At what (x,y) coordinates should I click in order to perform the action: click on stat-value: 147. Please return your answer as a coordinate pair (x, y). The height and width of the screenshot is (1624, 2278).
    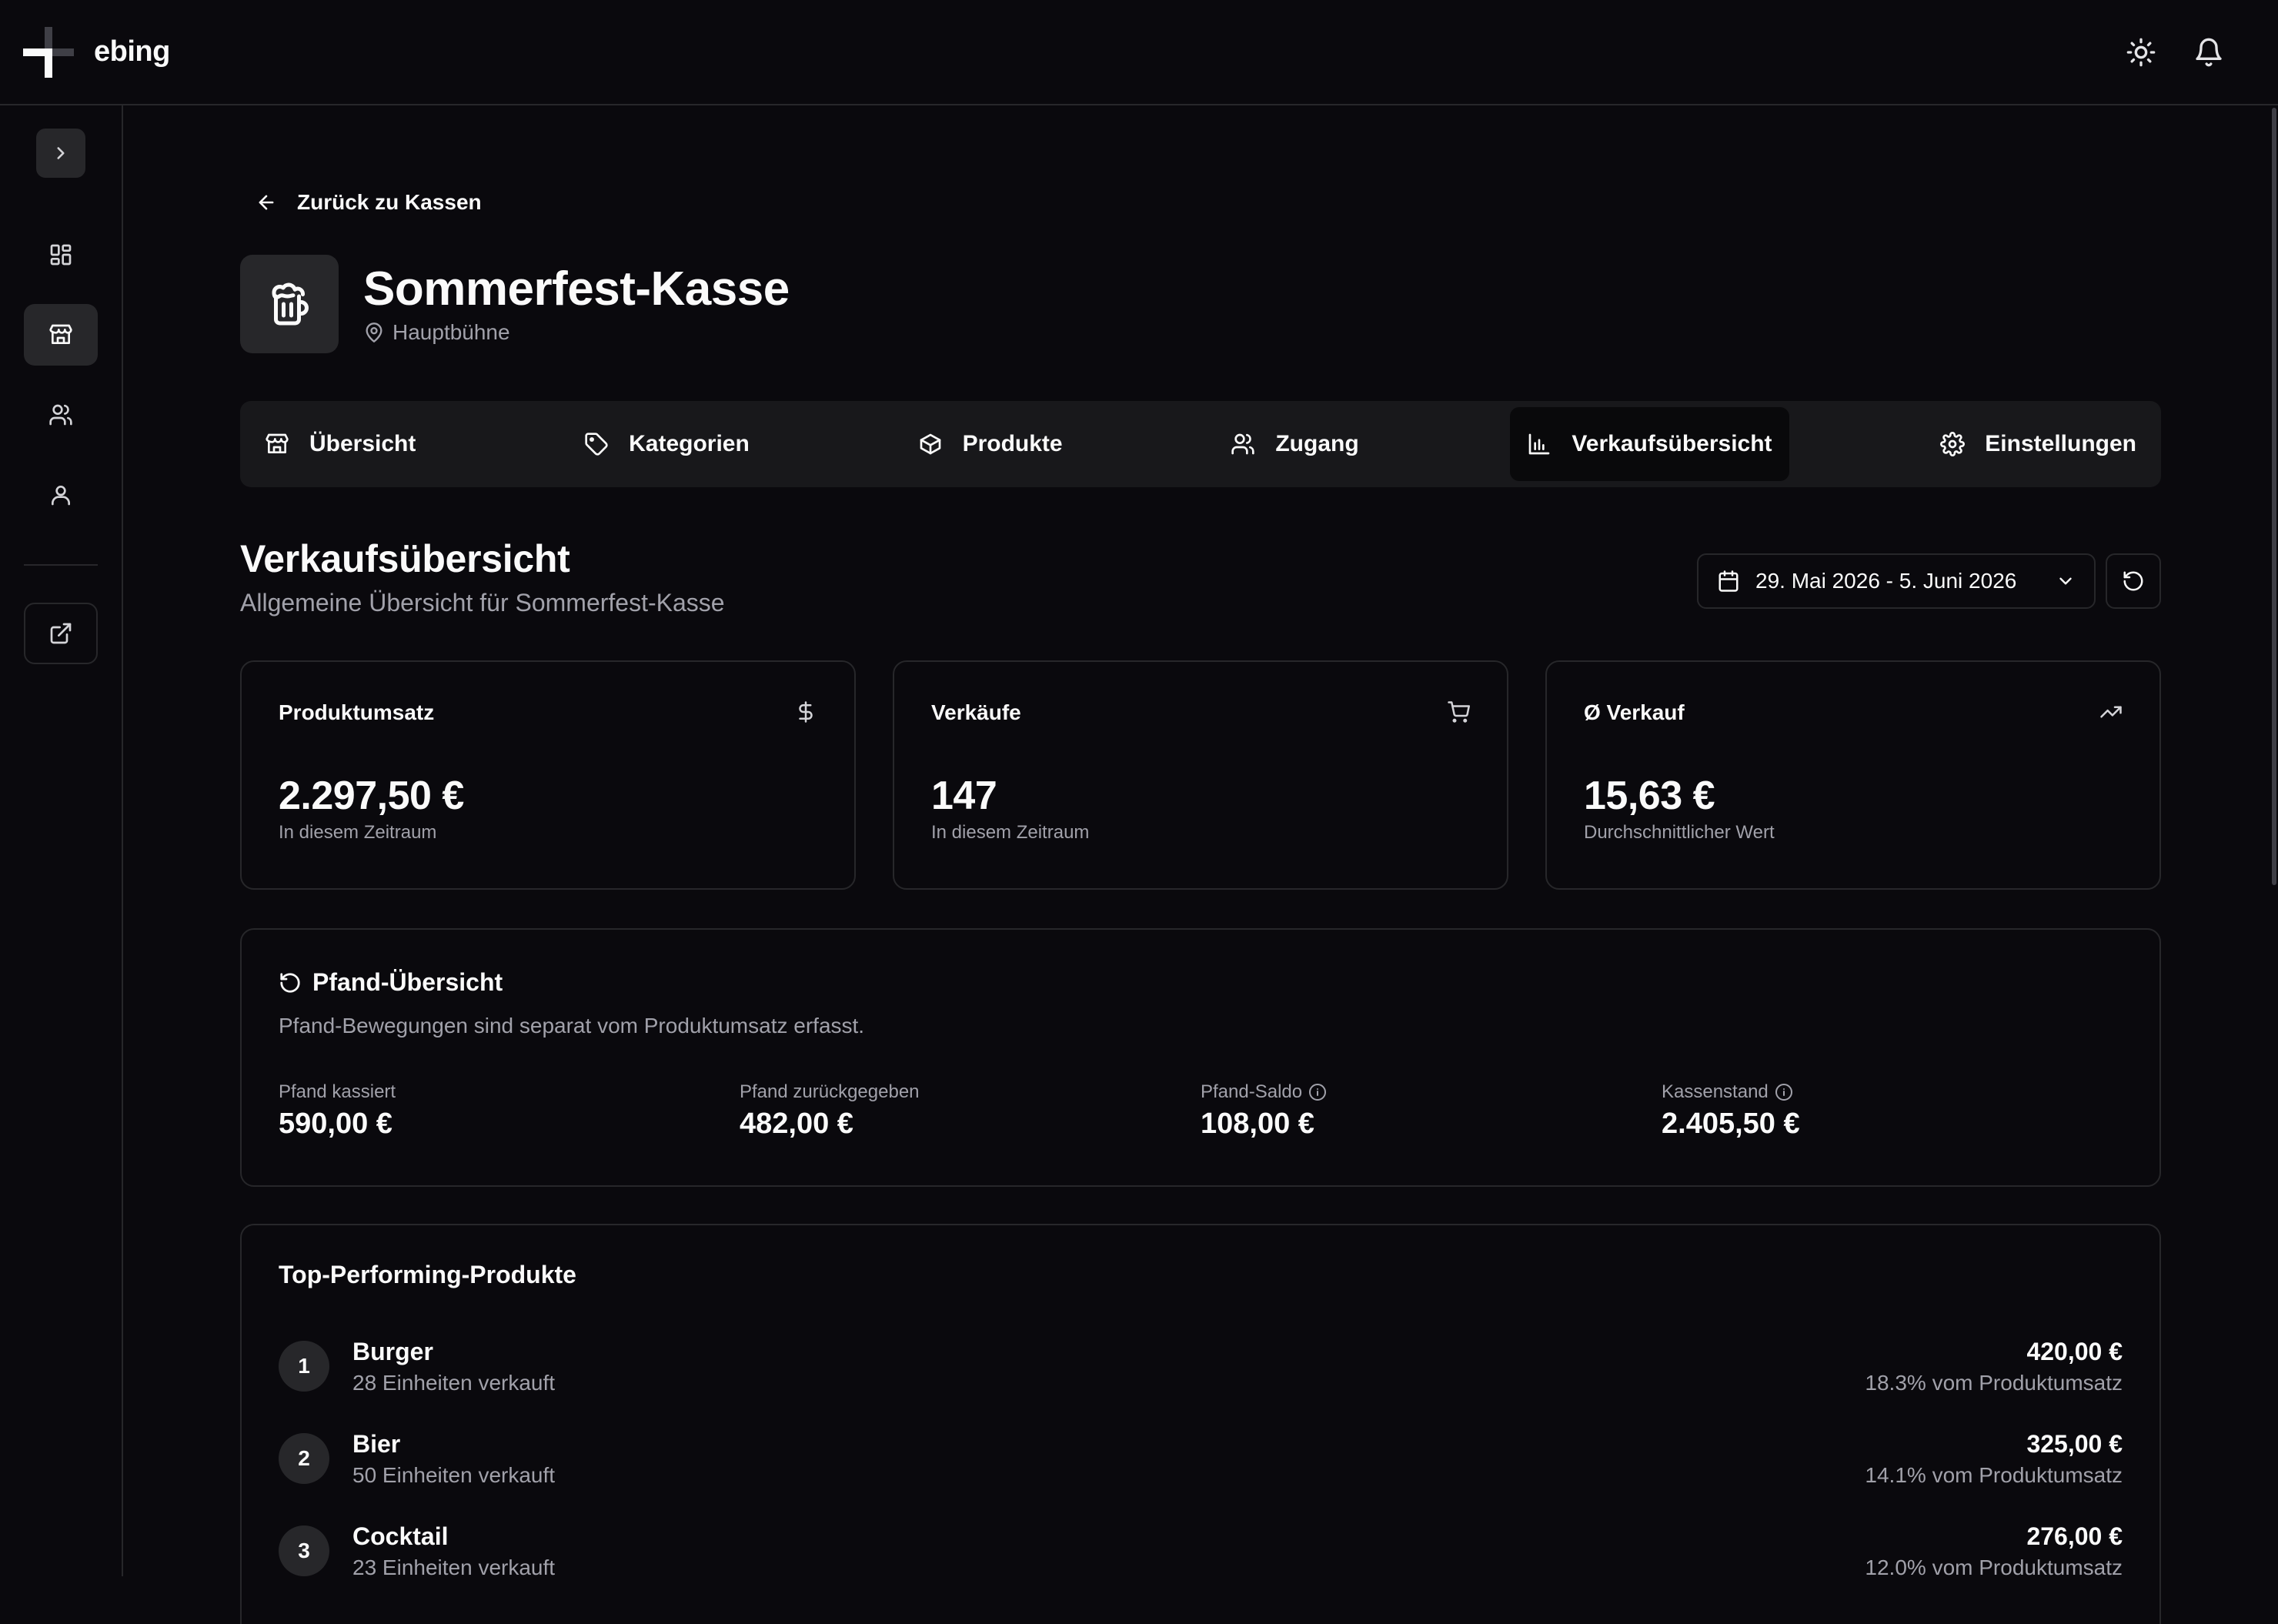
    Looking at the image, I should click on (964, 796).